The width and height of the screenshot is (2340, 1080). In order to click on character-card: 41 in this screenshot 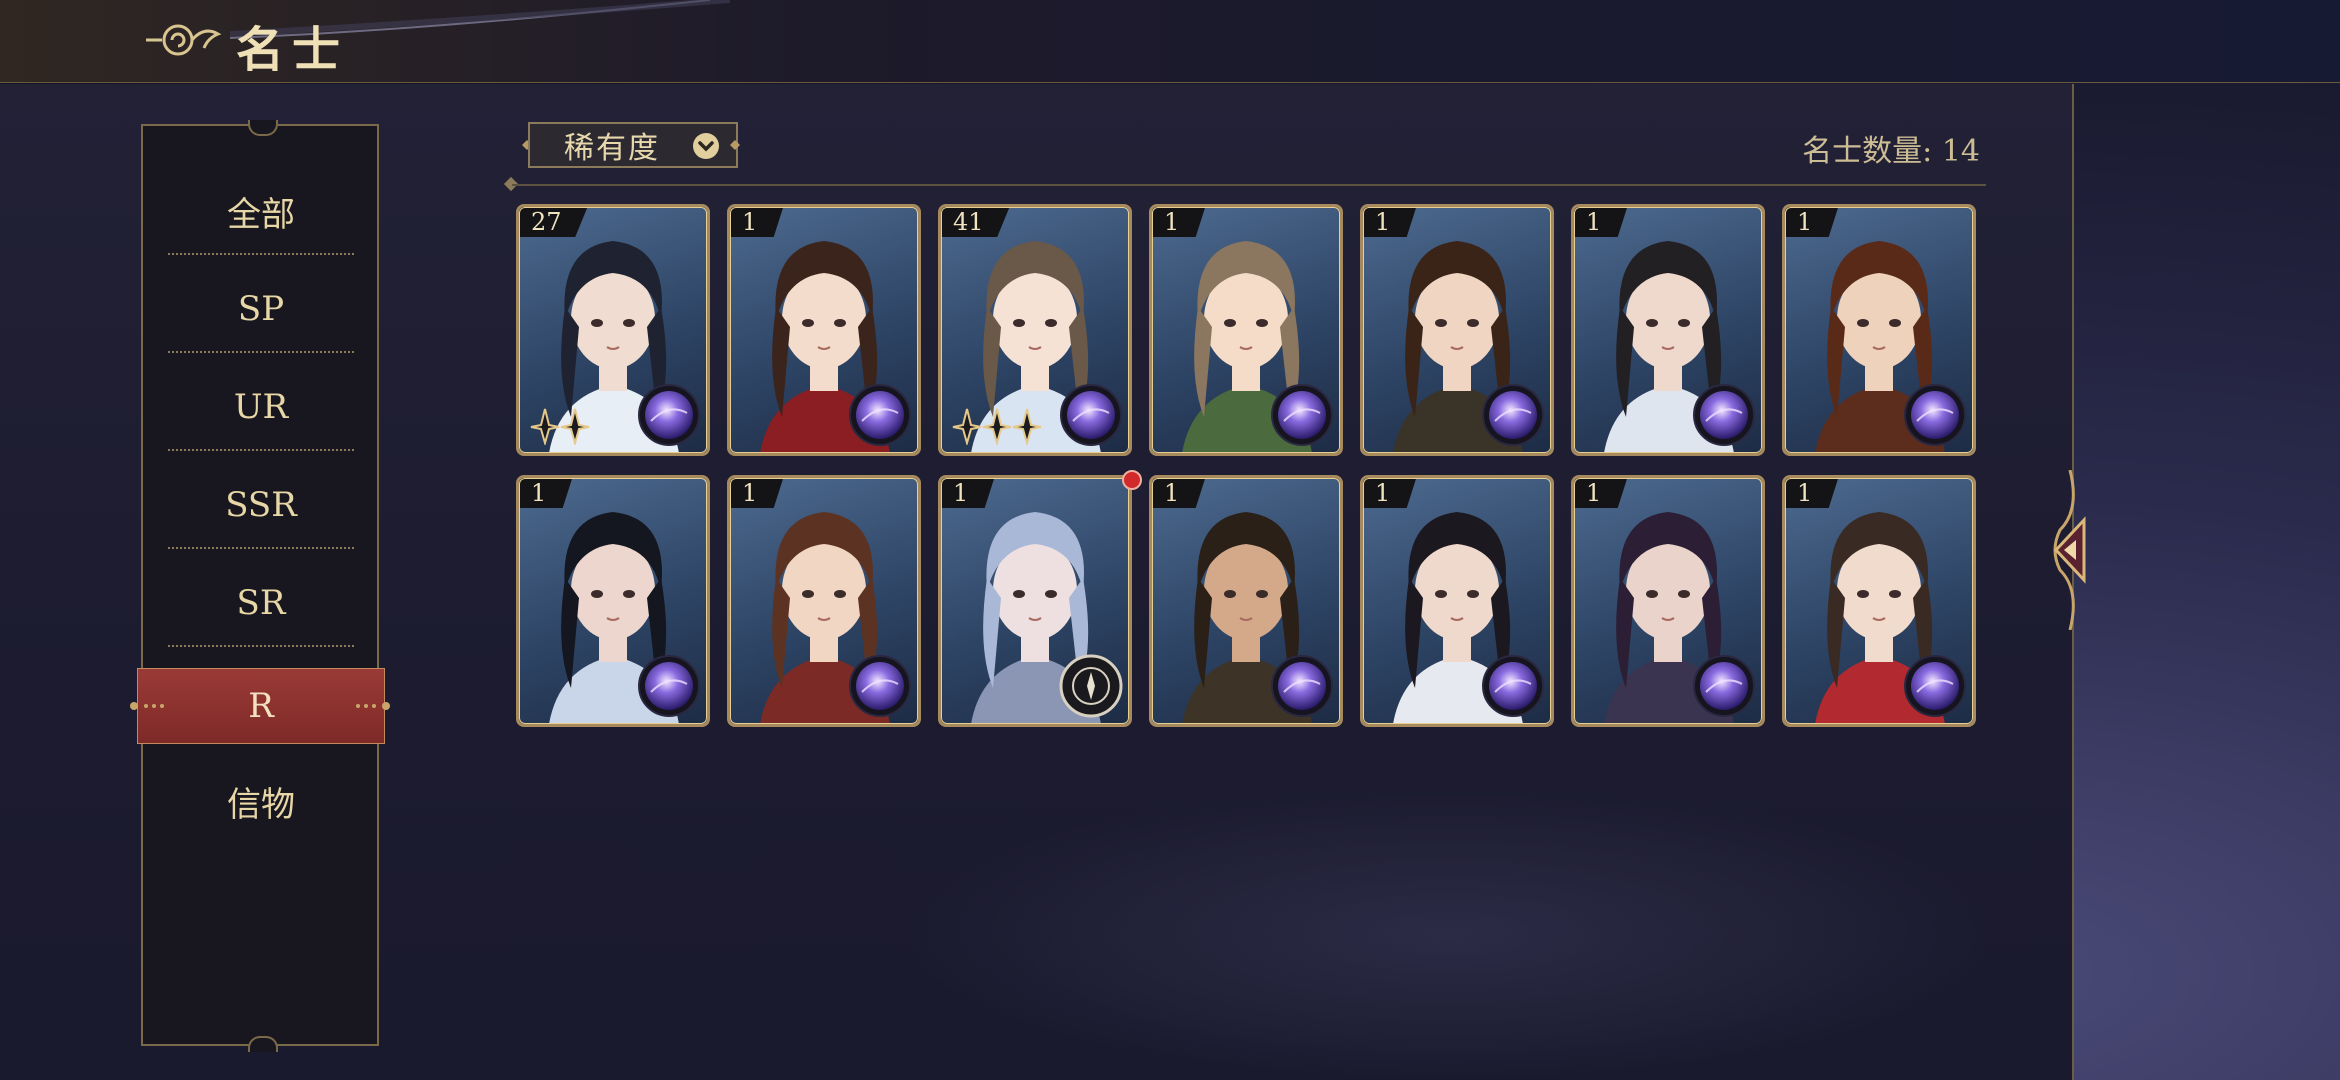, I will do `click(1035, 330)`.